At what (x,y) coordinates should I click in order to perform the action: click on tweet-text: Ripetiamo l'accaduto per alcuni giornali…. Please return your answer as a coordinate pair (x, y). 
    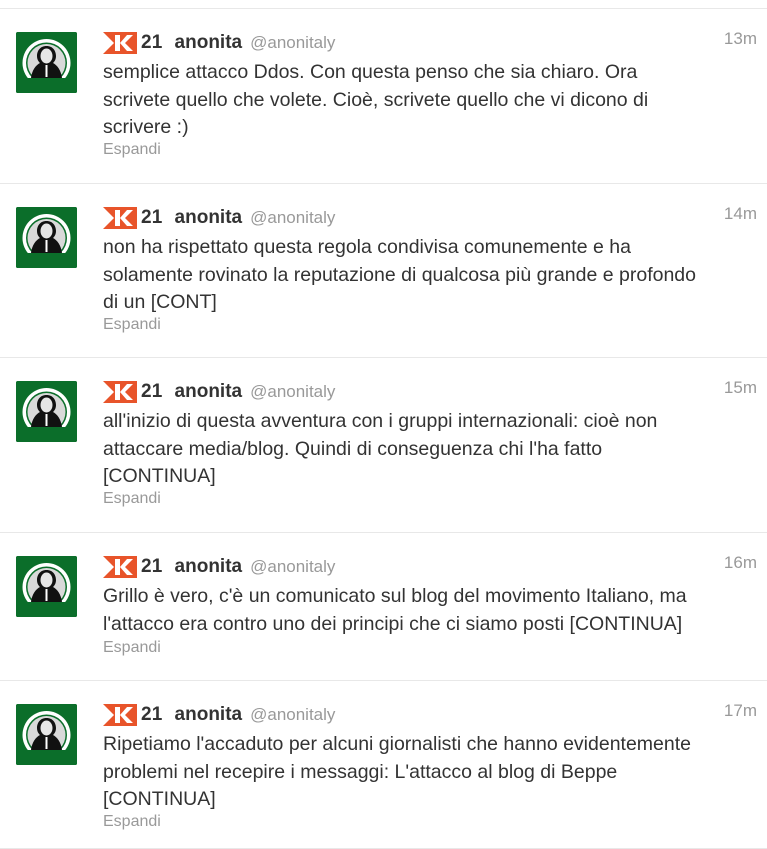
    Looking at the image, I should click on (428, 772).